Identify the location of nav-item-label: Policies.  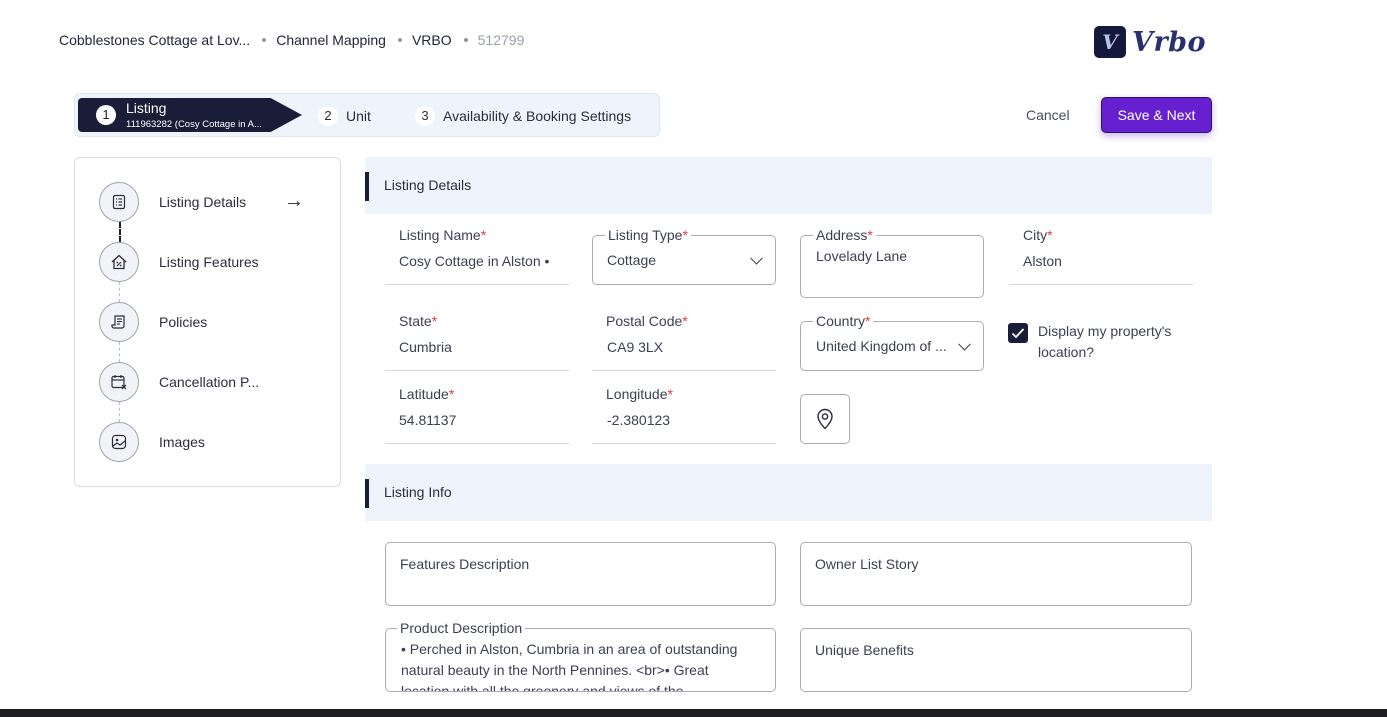
(183, 322).